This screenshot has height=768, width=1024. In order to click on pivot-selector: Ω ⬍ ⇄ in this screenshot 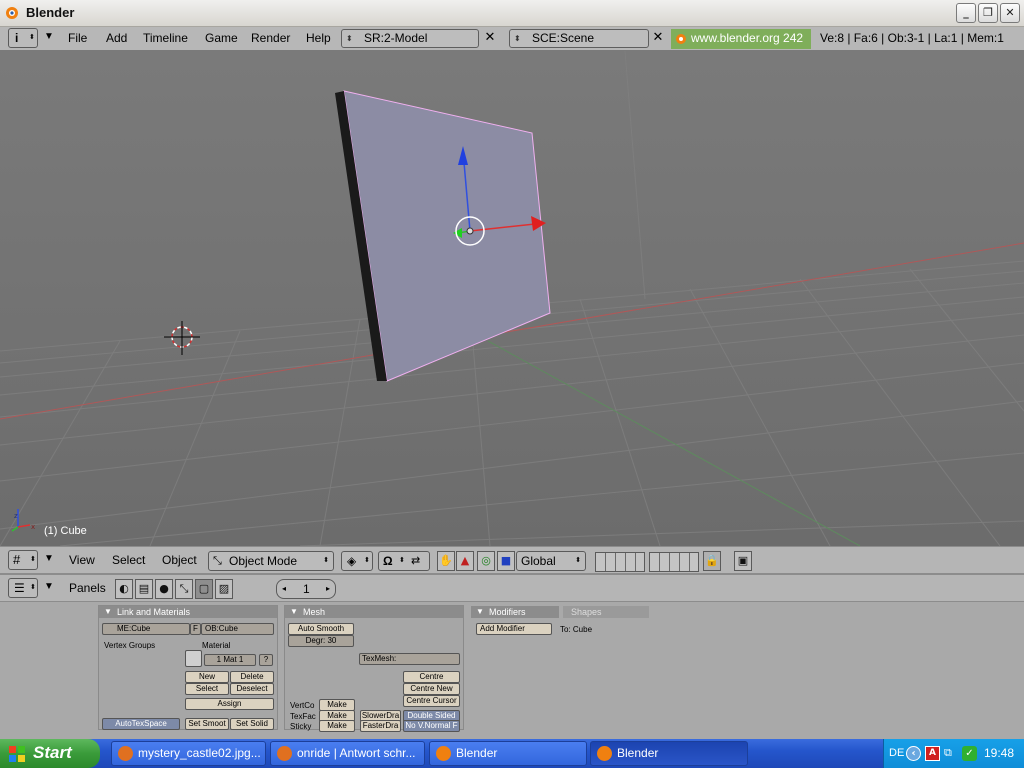, I will do `click(404, 561)`.